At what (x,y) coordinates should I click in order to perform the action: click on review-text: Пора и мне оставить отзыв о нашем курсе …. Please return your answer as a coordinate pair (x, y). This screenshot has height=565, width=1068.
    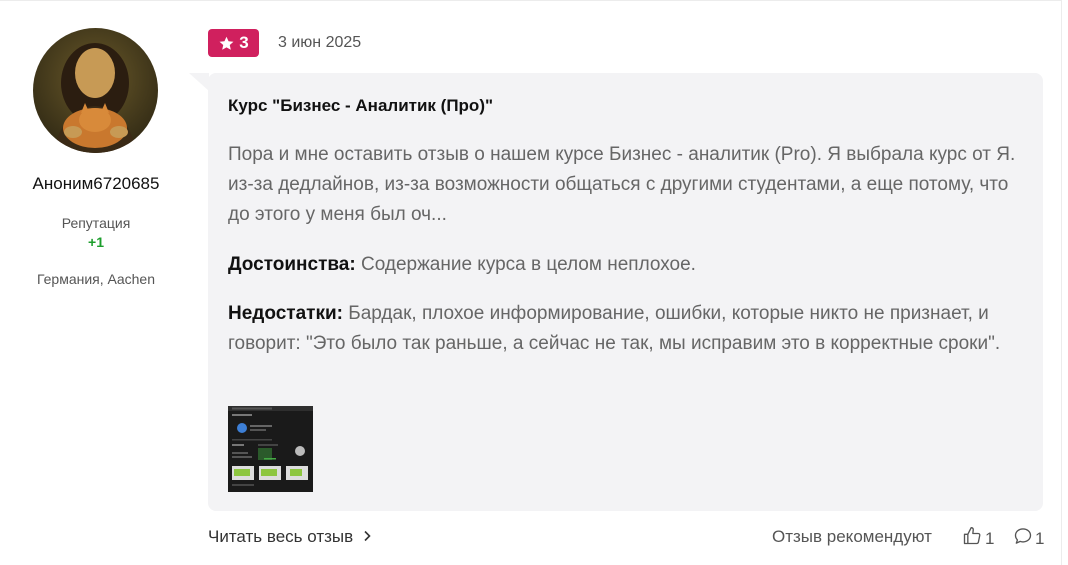
    Looking at the image, I should click on (622, 184).